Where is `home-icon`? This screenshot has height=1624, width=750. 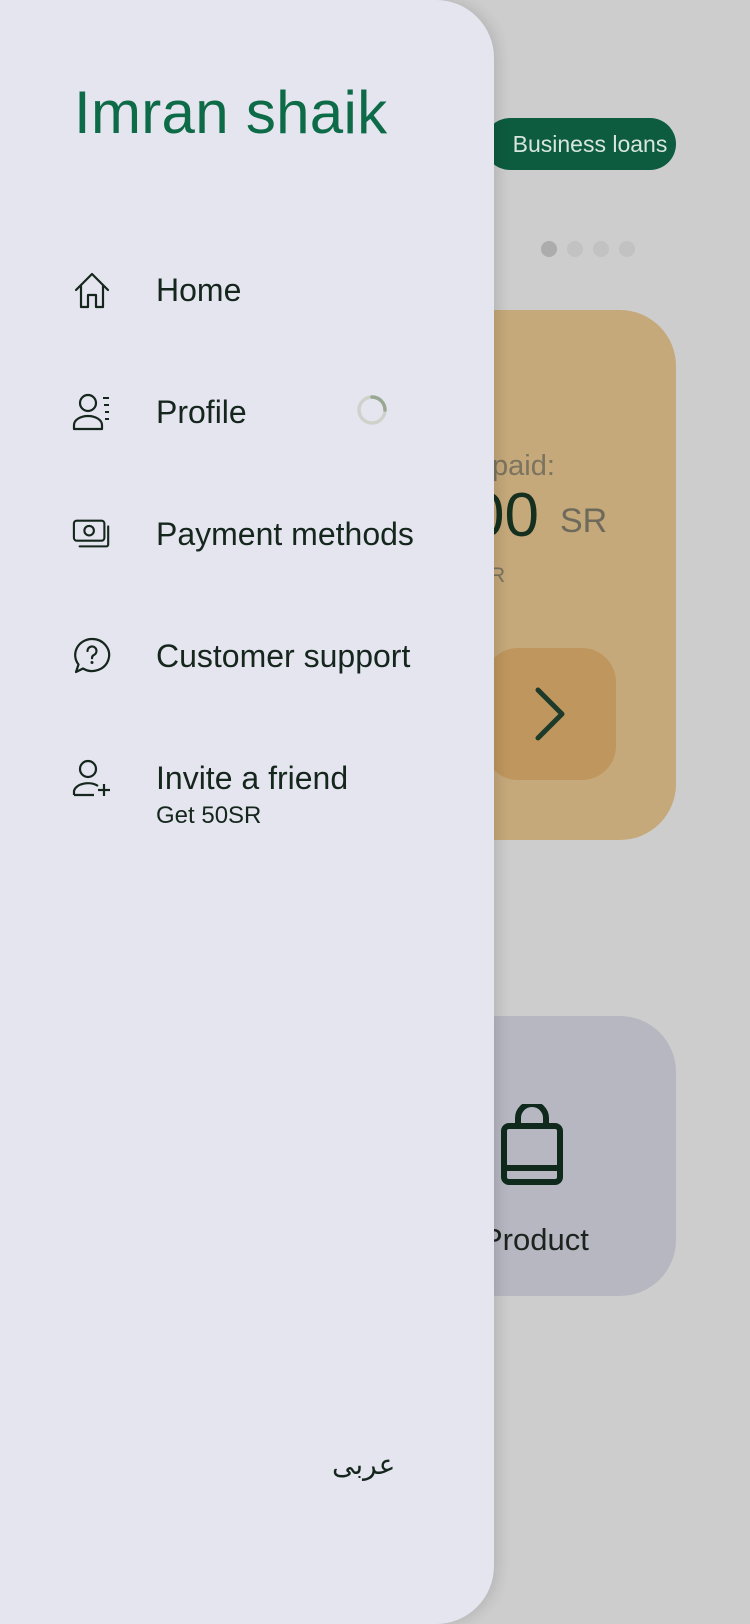 home-icon is located at coordinates (92, 290).